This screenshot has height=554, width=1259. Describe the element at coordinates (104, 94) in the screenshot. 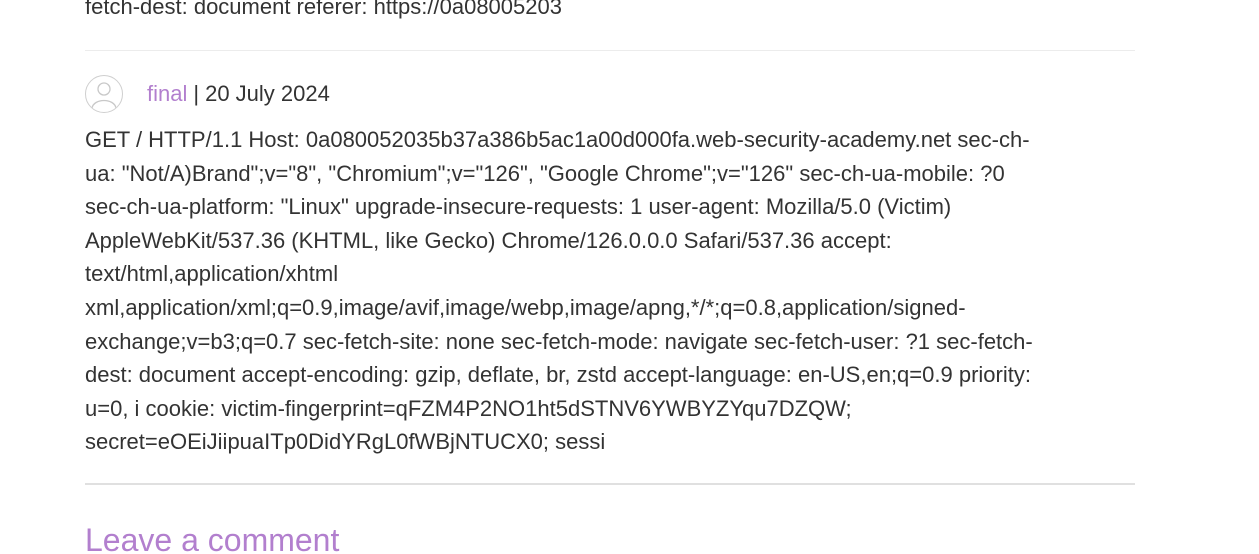

I see `avatar-icon` at that location.